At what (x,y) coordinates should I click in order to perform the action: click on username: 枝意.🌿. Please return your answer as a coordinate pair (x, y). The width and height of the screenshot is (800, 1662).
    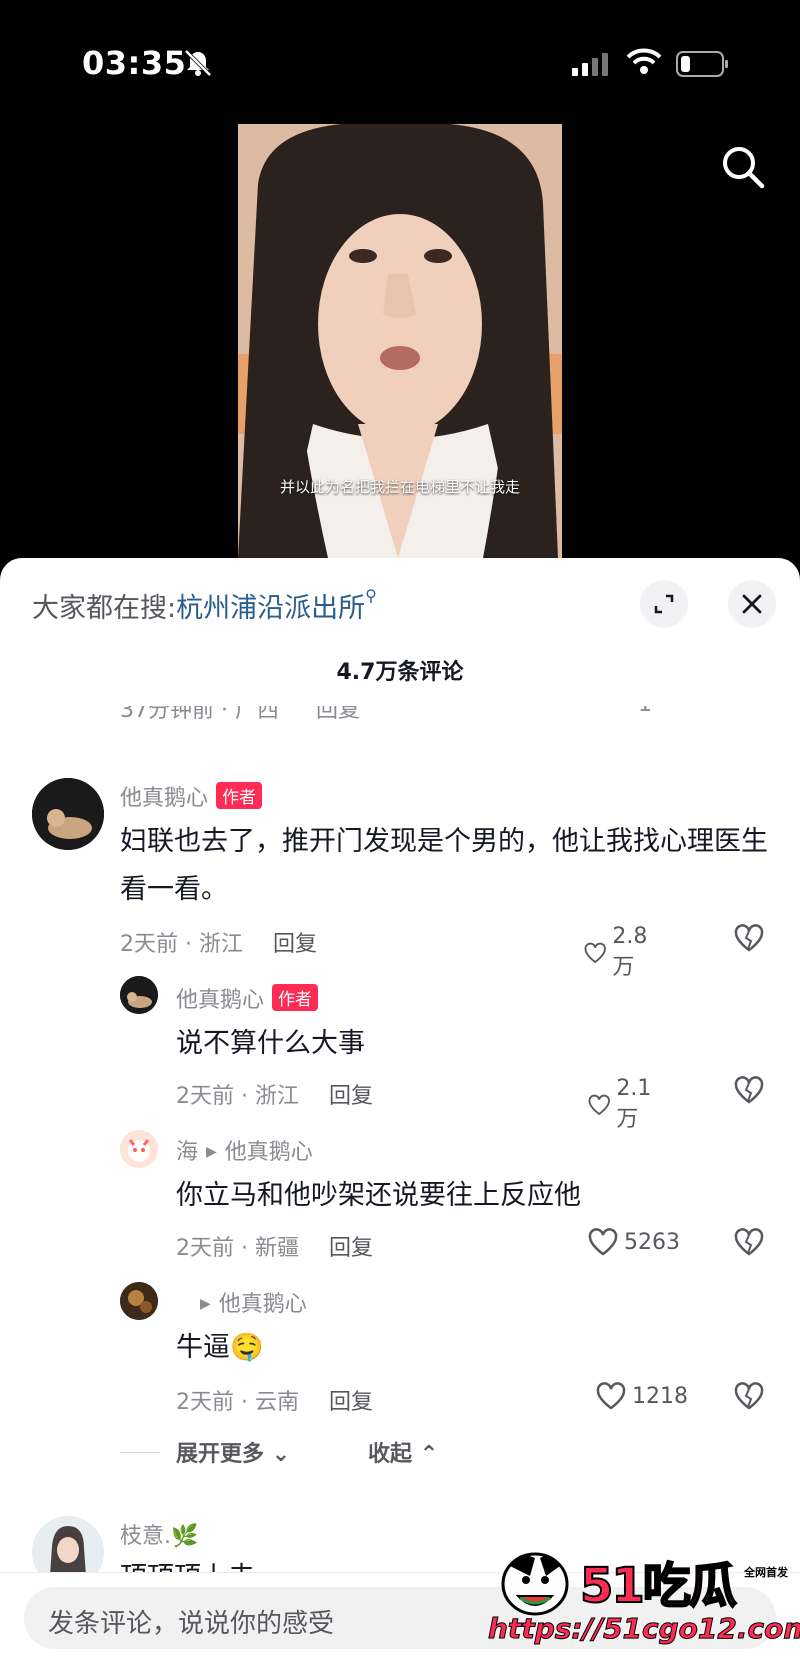
    Looking at the image, I should click on (159, 1534).